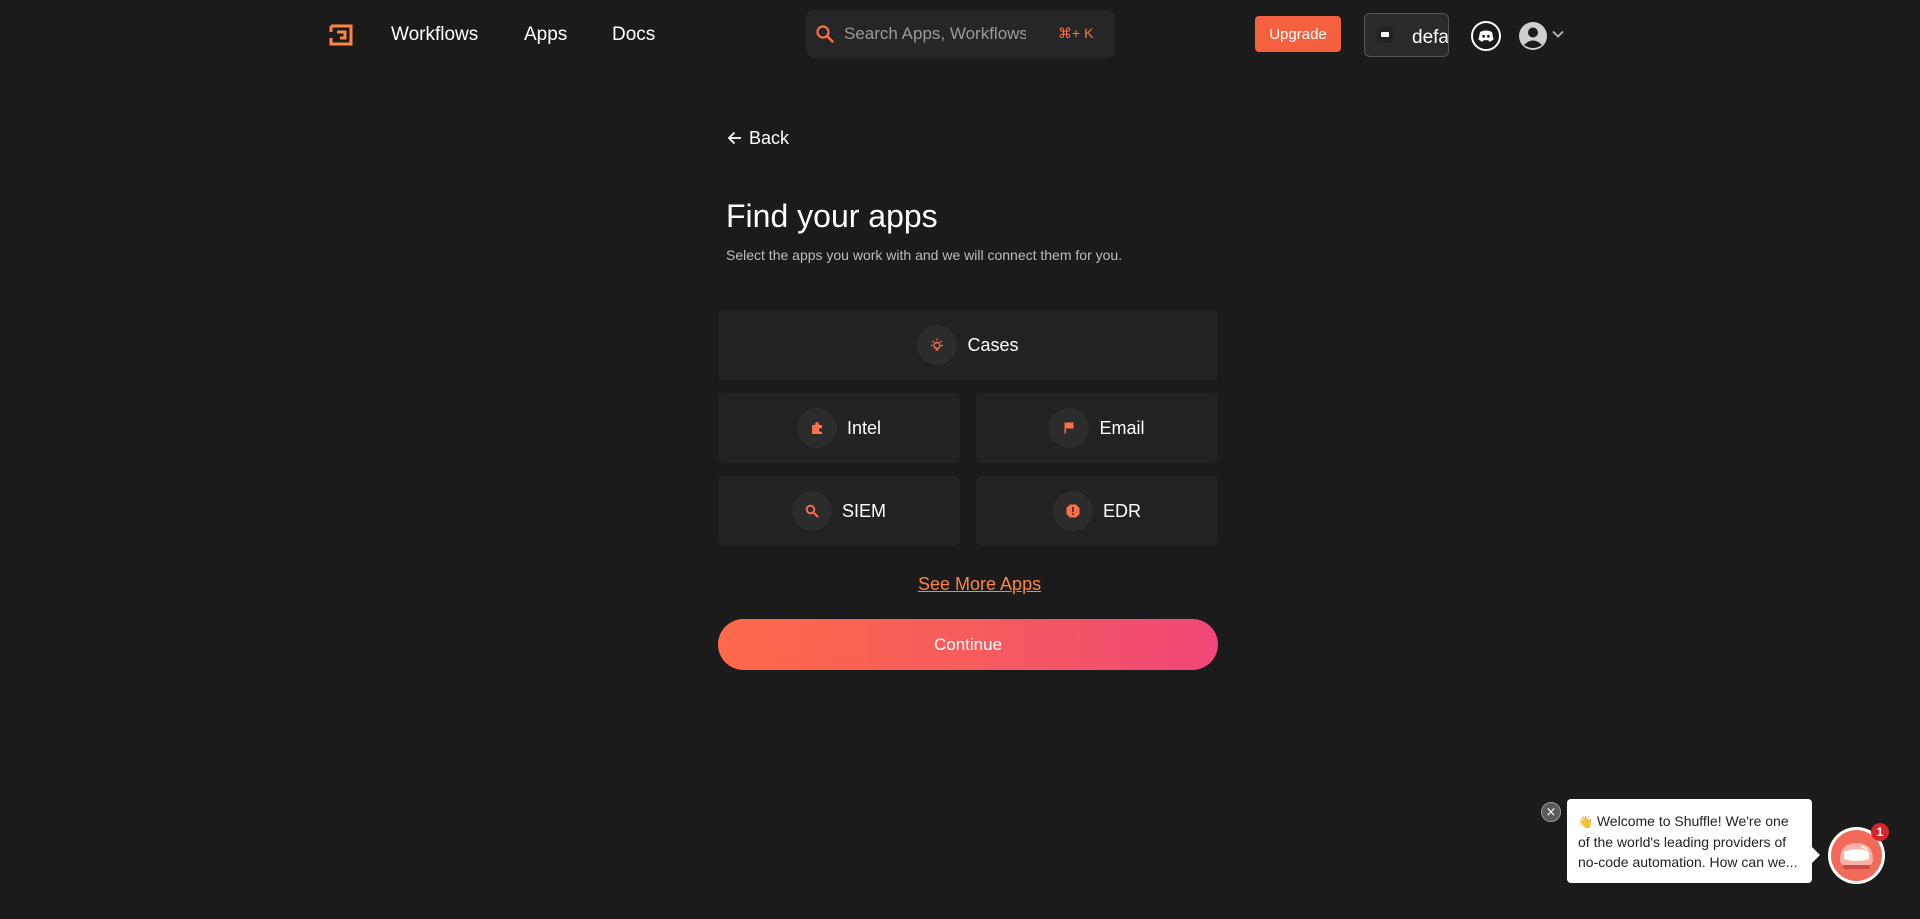 The height and width of the screenshot is (919, 1920). Describe the element at coordinates (816, 428) in the screenshot. I see `puzzle-icon` at that location.